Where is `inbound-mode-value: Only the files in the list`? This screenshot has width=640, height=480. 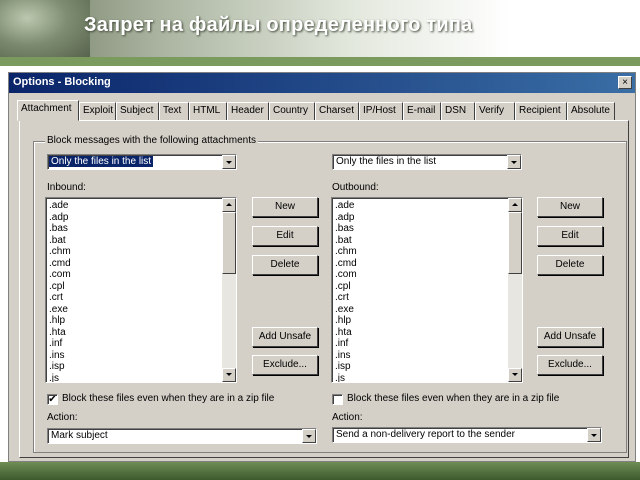 inbound-mode-value: Only the files in the list is located at coordinates (101, 161).